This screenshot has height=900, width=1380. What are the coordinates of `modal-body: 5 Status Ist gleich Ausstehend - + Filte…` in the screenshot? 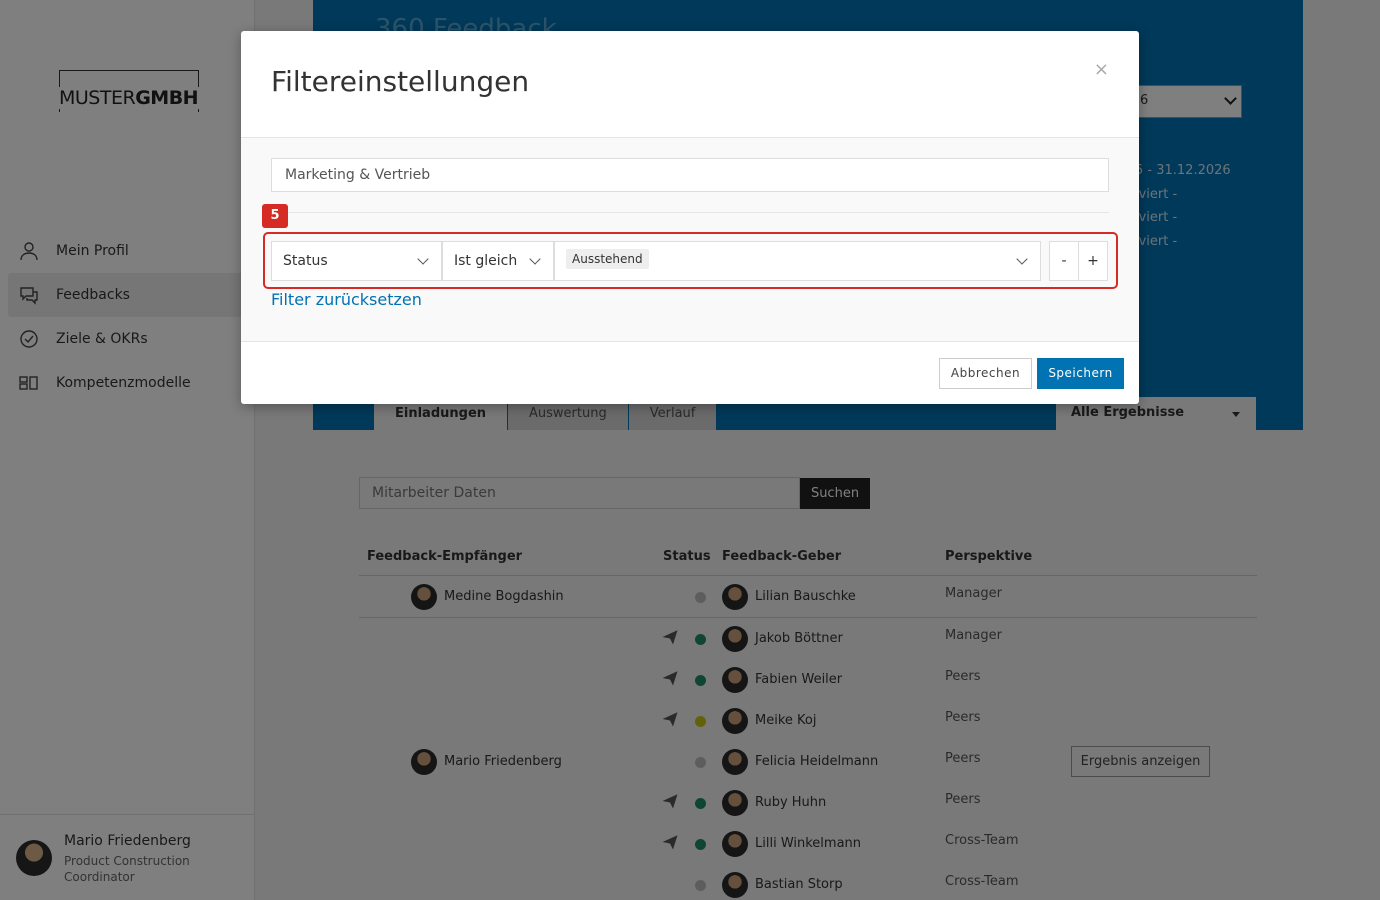 It's located at (690, 240).